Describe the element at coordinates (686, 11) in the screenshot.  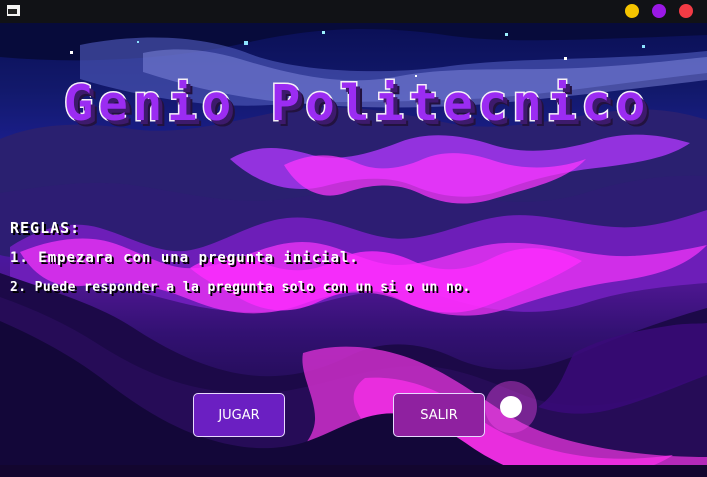
I see `close-button` at that location.